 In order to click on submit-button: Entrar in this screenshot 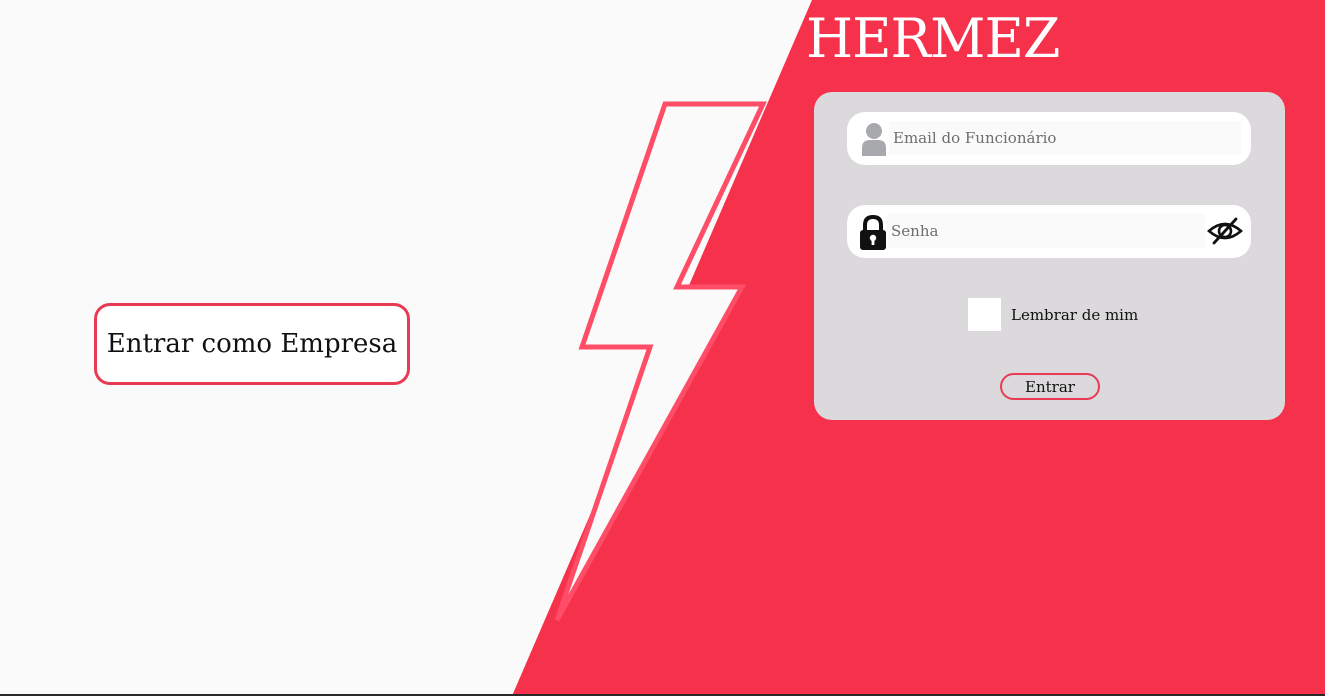, I will do `click(1050, 386)`.